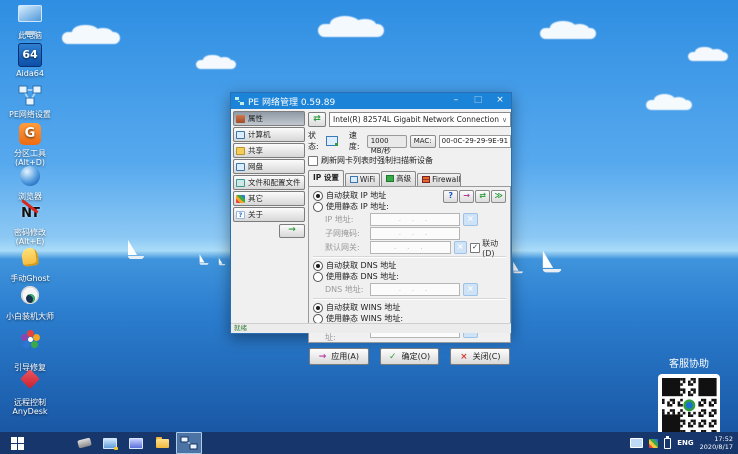 This screenshot has height=454, width=738. What do you see at coordinates (318, 318) in the screenshot?
I see `static-wins-radio` at bounding box center [318, 318].